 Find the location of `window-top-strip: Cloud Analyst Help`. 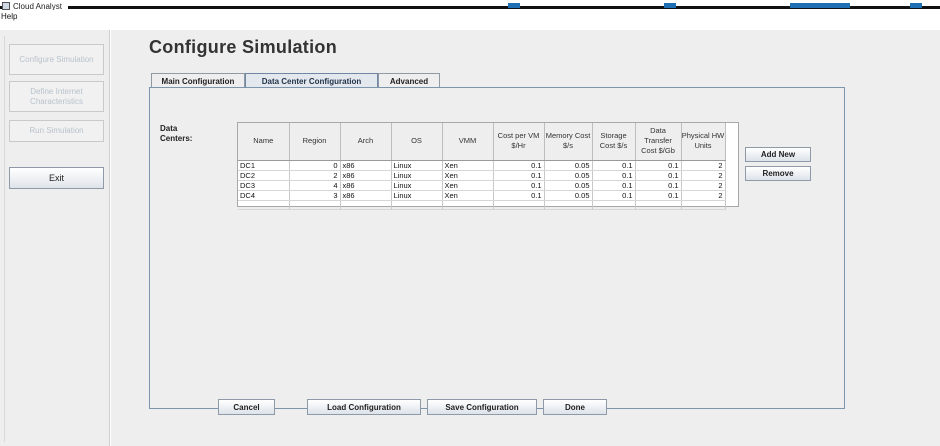

window-top-strip: Cloud Analyst Help is located at coordinates (470, 15).